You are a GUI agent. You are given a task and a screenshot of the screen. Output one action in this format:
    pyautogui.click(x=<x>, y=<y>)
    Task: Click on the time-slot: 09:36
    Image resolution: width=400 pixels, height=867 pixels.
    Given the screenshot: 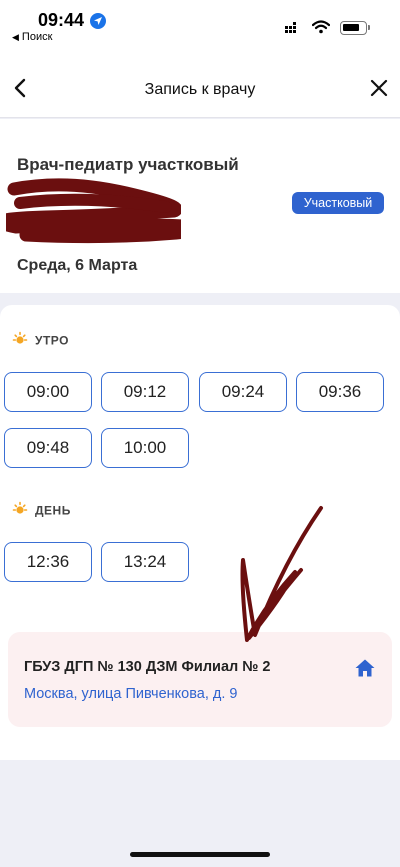 What is the action you would take?
    pyautogui.click(x=340, y=392)
    